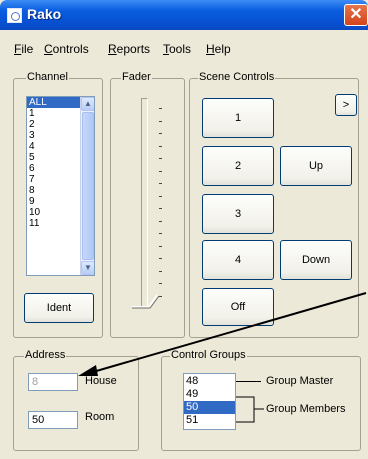  Describe the element at coordinates (45, 355) in the screenshot. I see `address-group-label: Address` at that location.